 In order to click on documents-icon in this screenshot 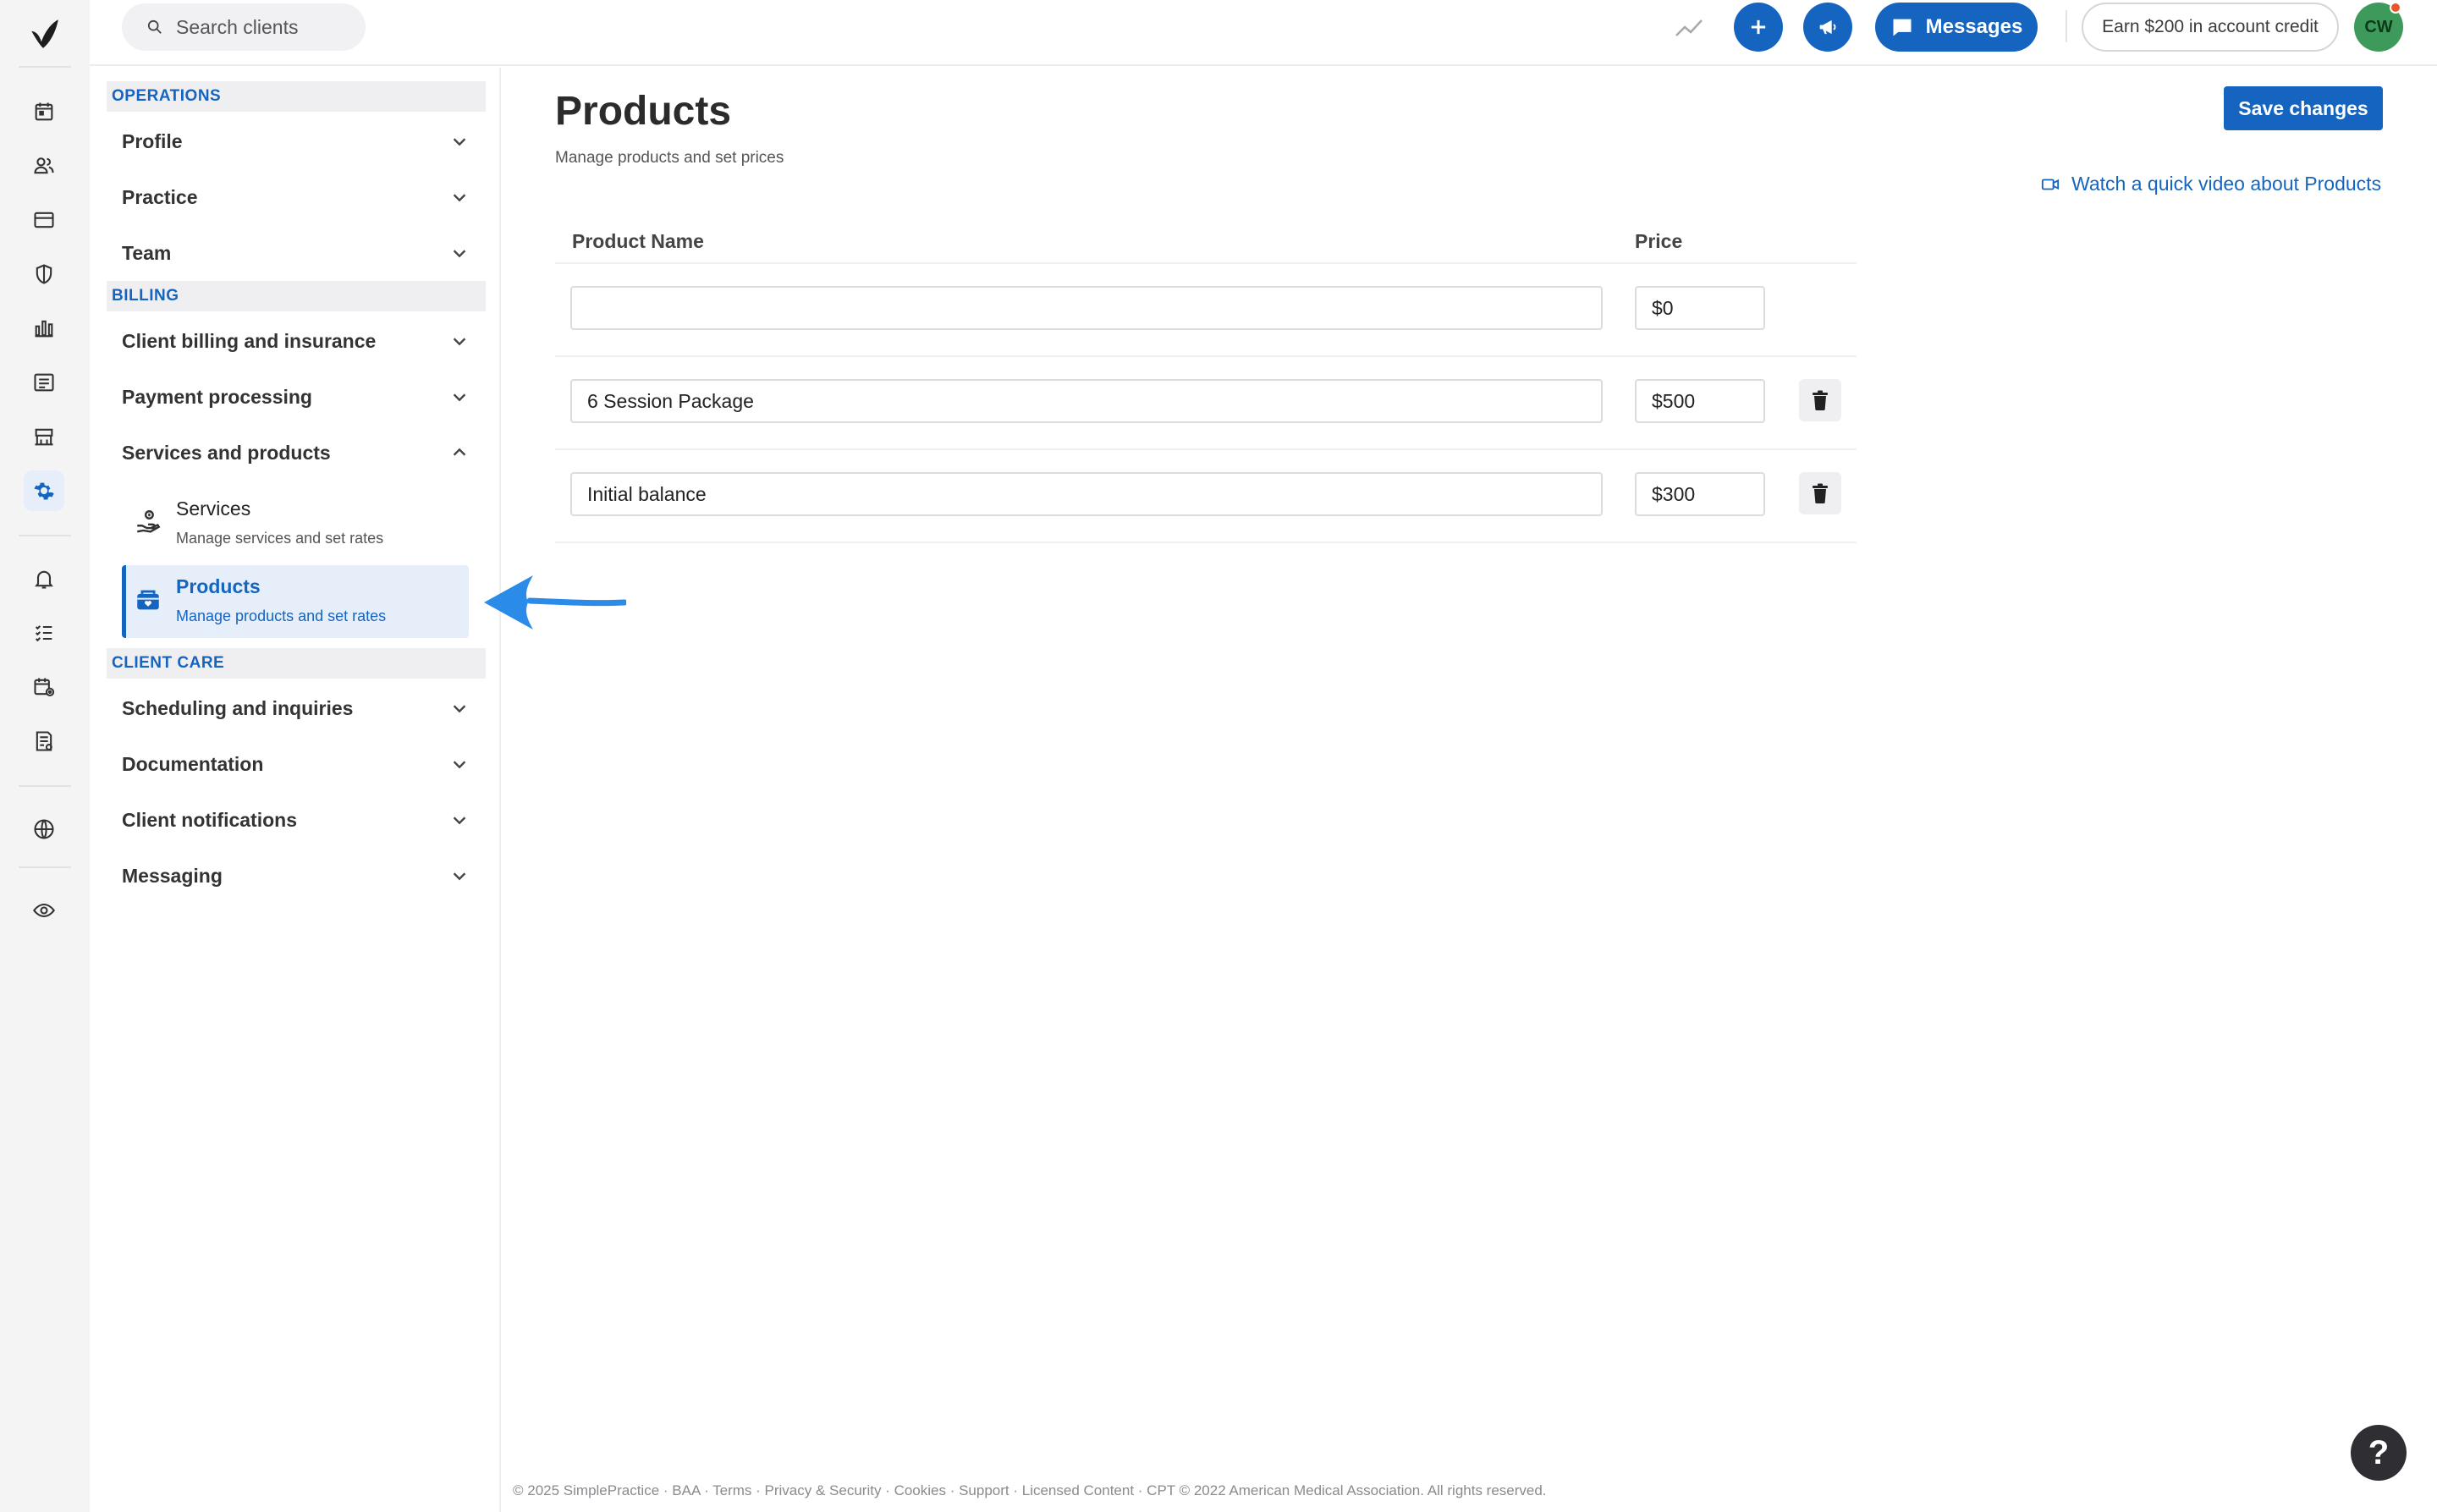, I will do `click(44, 383)`.